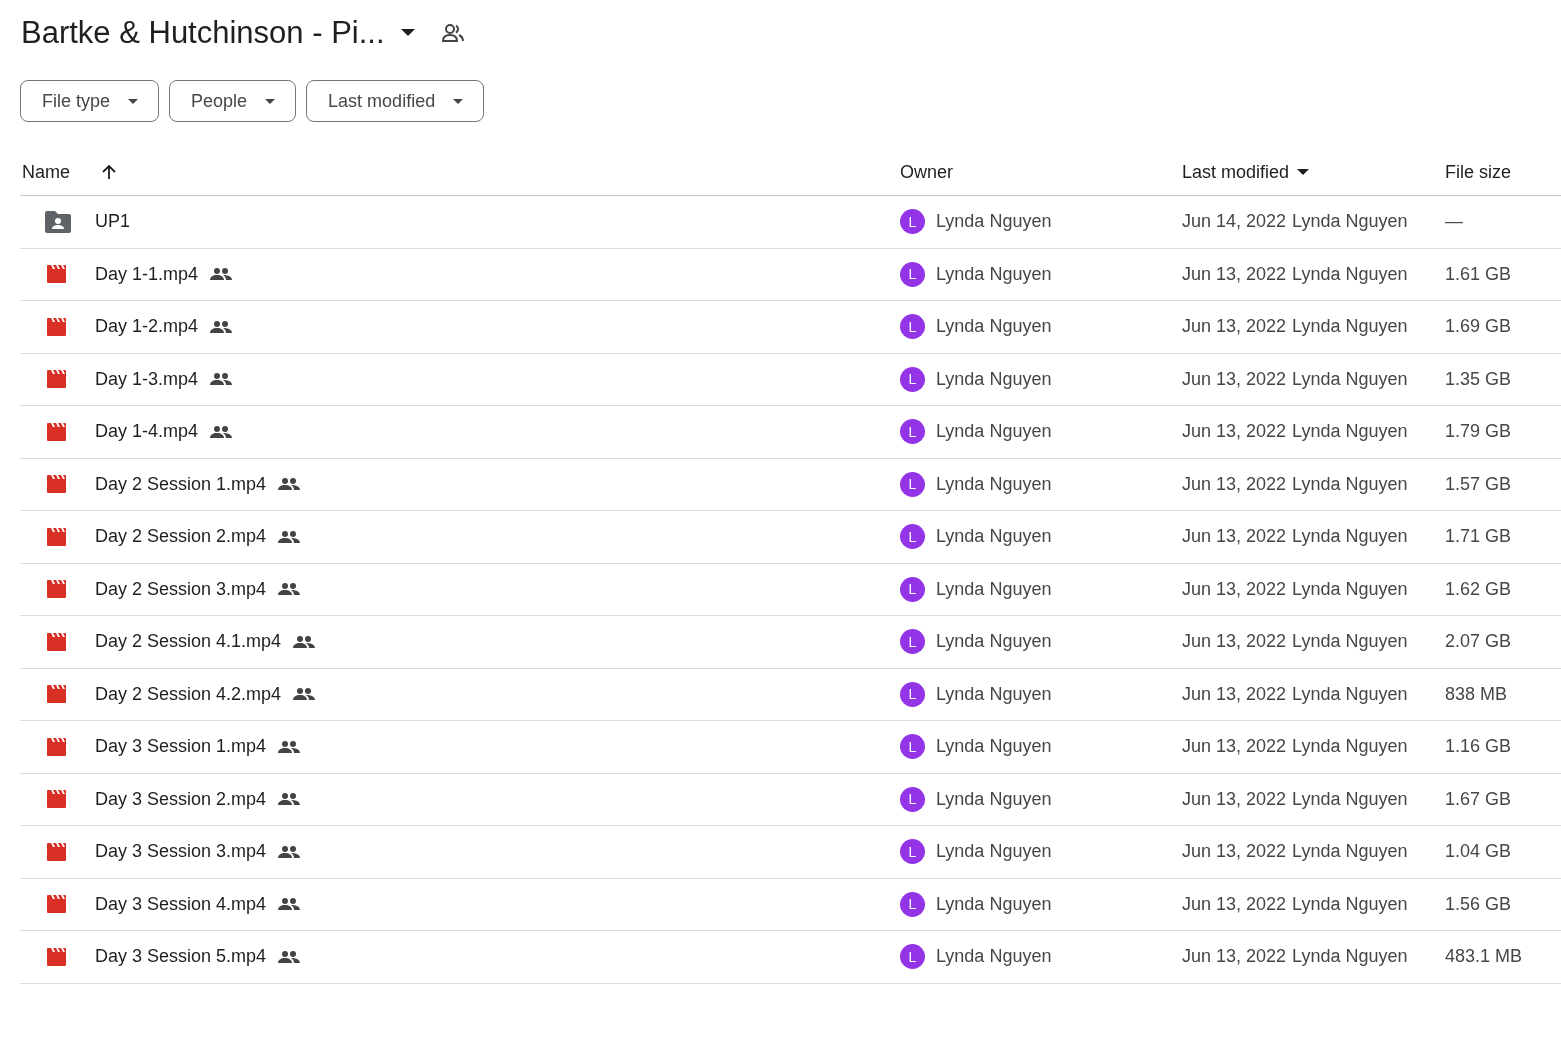 Image resolution: width=1561 pixels, height=1053 pixels. I want to click on file-size: —, so click(1454, 222).